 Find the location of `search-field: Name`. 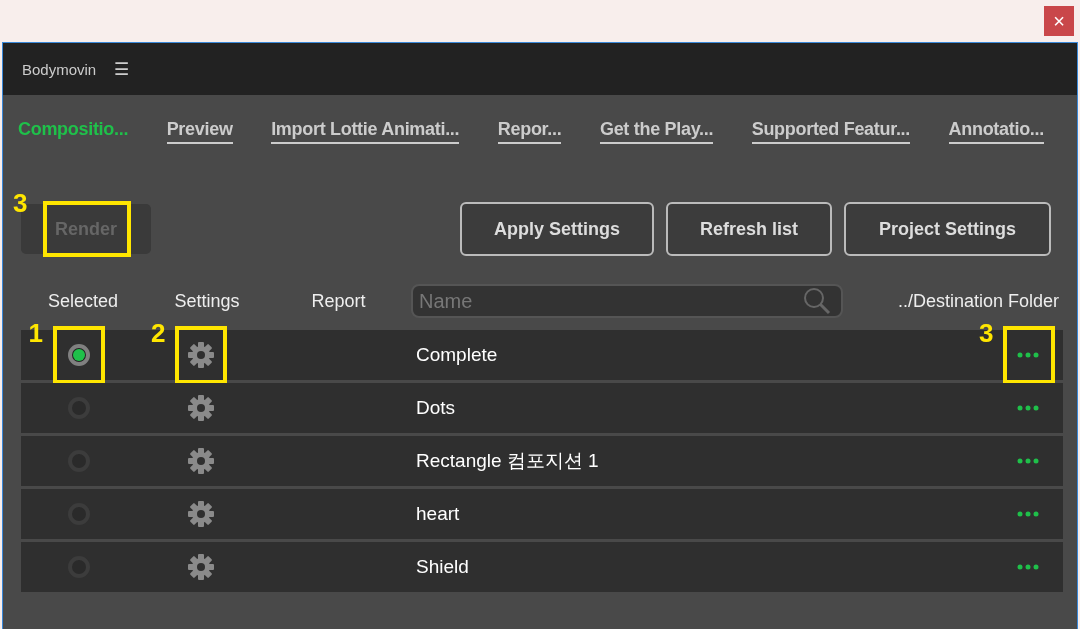

search-field: Name is located at coordinates (627, 301).